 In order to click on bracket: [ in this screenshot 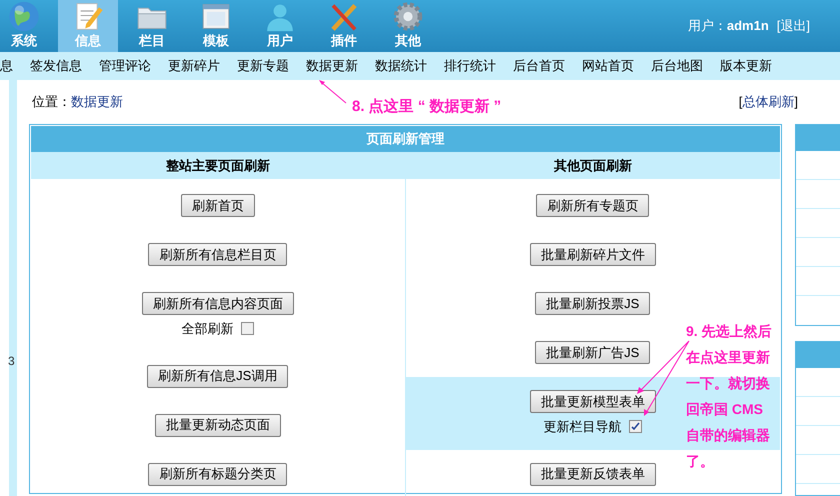, I will do `click(740, 102)`.